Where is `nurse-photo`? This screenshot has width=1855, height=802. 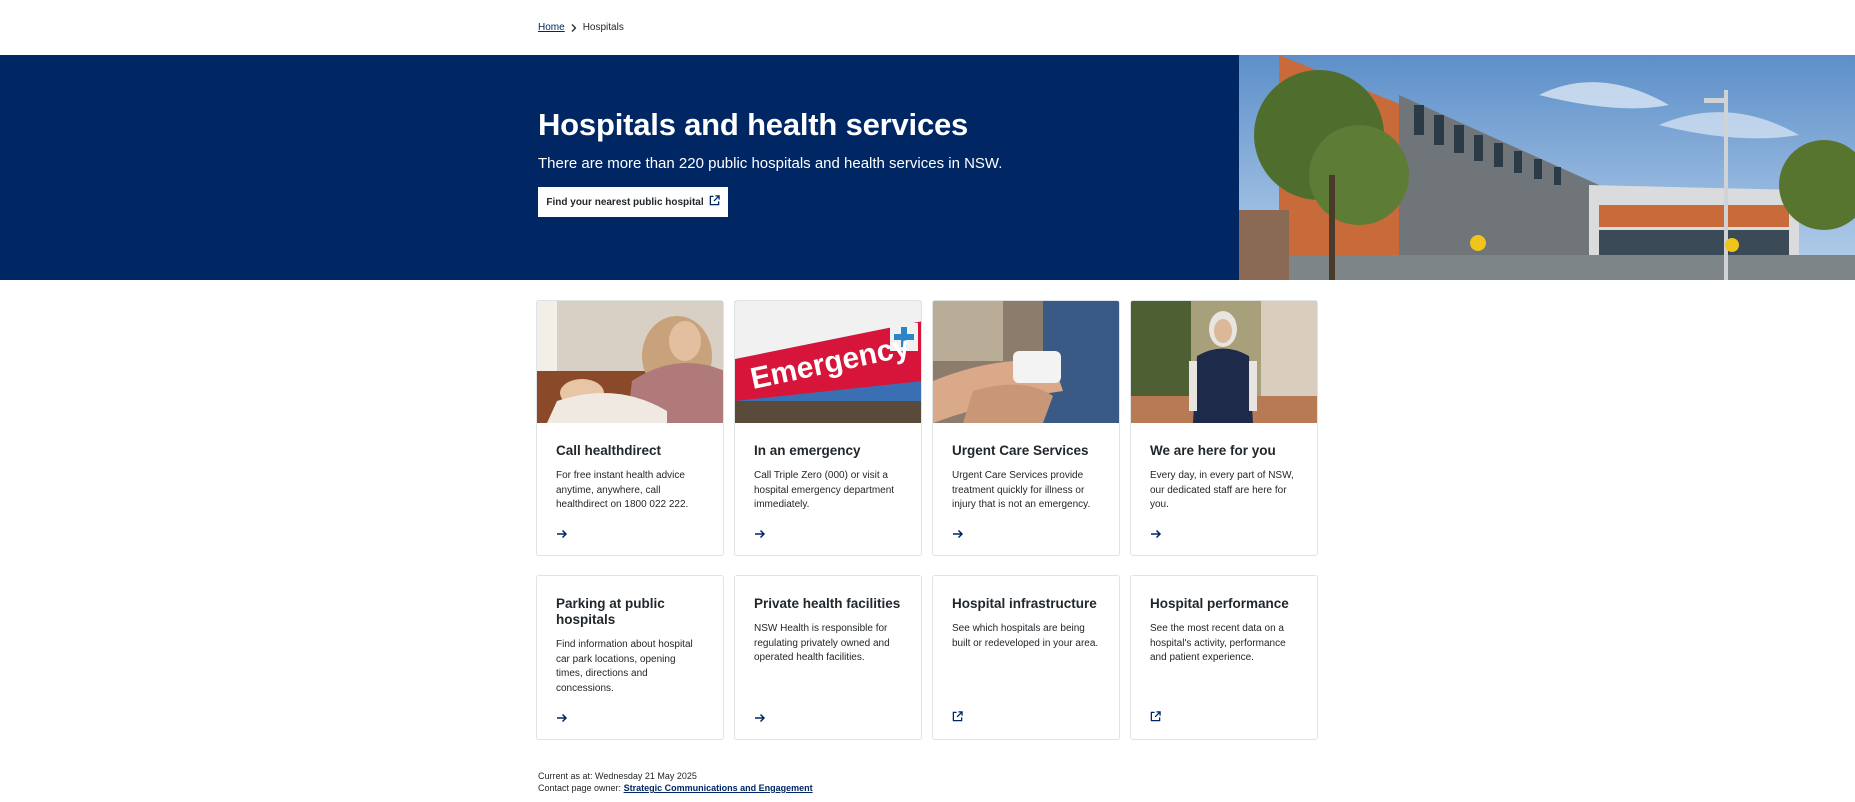
nurse-photo is located at coordinates (1224, 362).